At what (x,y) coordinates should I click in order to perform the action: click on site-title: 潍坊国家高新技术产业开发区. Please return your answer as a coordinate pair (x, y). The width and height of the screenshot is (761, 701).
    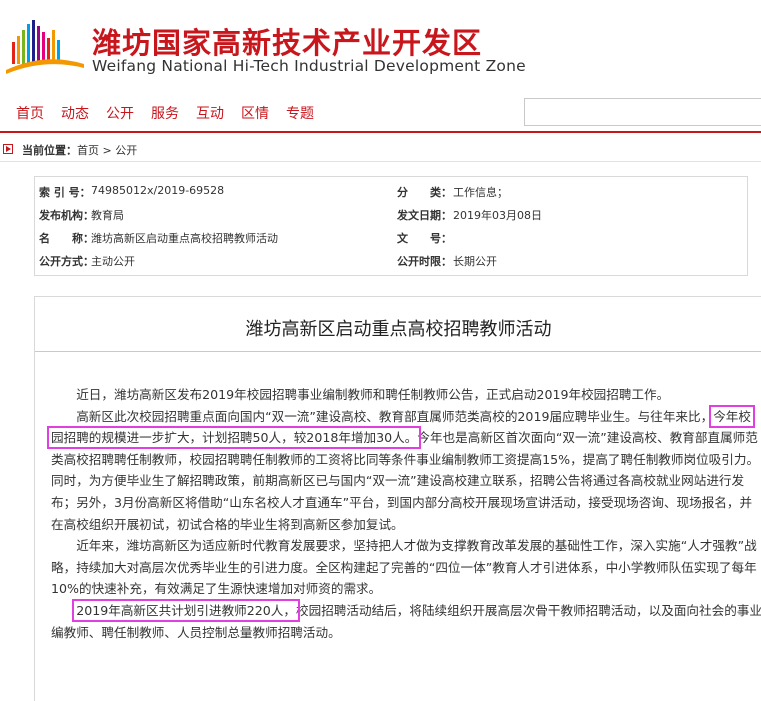
    Looking at the image, I should click on (287, 43).